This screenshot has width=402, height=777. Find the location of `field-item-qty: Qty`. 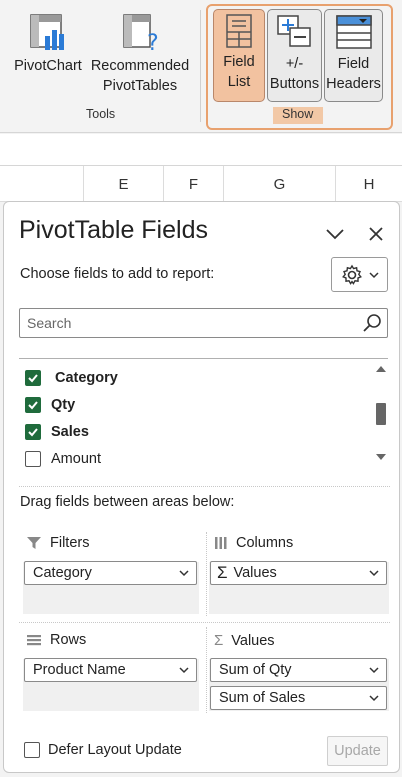

field-item-qty: Qty is located at coordinates (50, 405).